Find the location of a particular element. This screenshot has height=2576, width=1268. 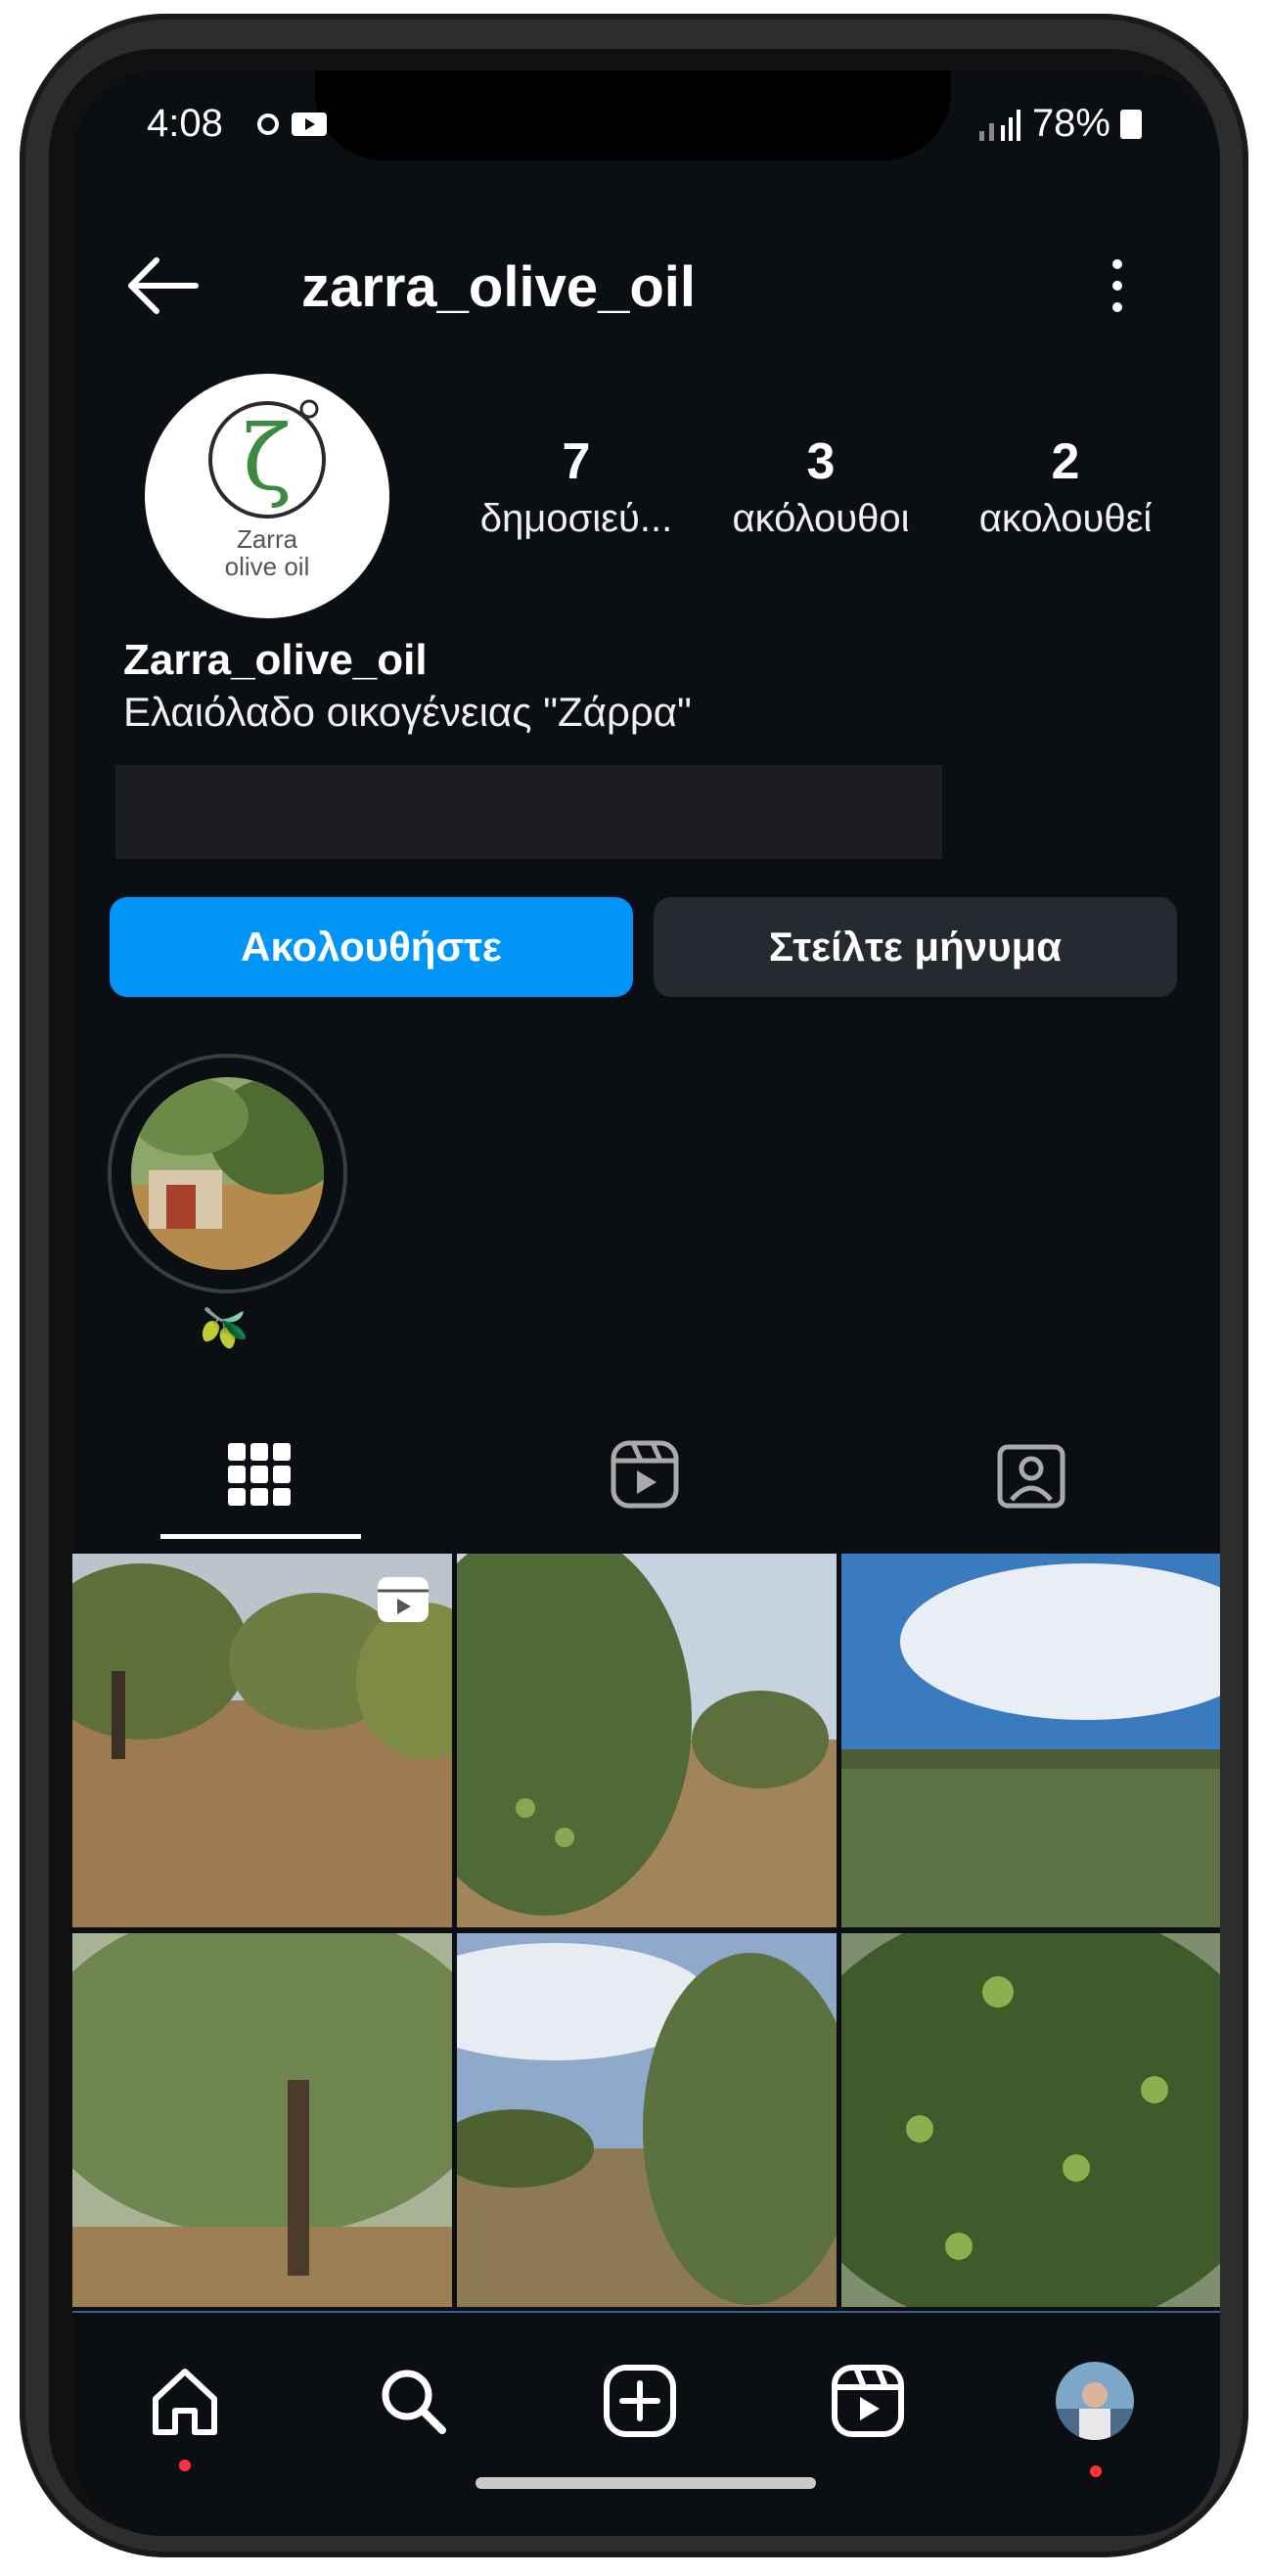

profile-header: zarra_olive_oil is located at coordinates (646, 286).